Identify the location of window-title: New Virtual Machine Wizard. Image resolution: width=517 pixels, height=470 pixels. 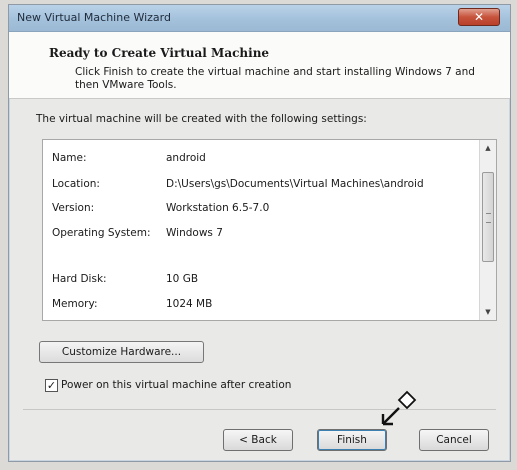
(94, 17).